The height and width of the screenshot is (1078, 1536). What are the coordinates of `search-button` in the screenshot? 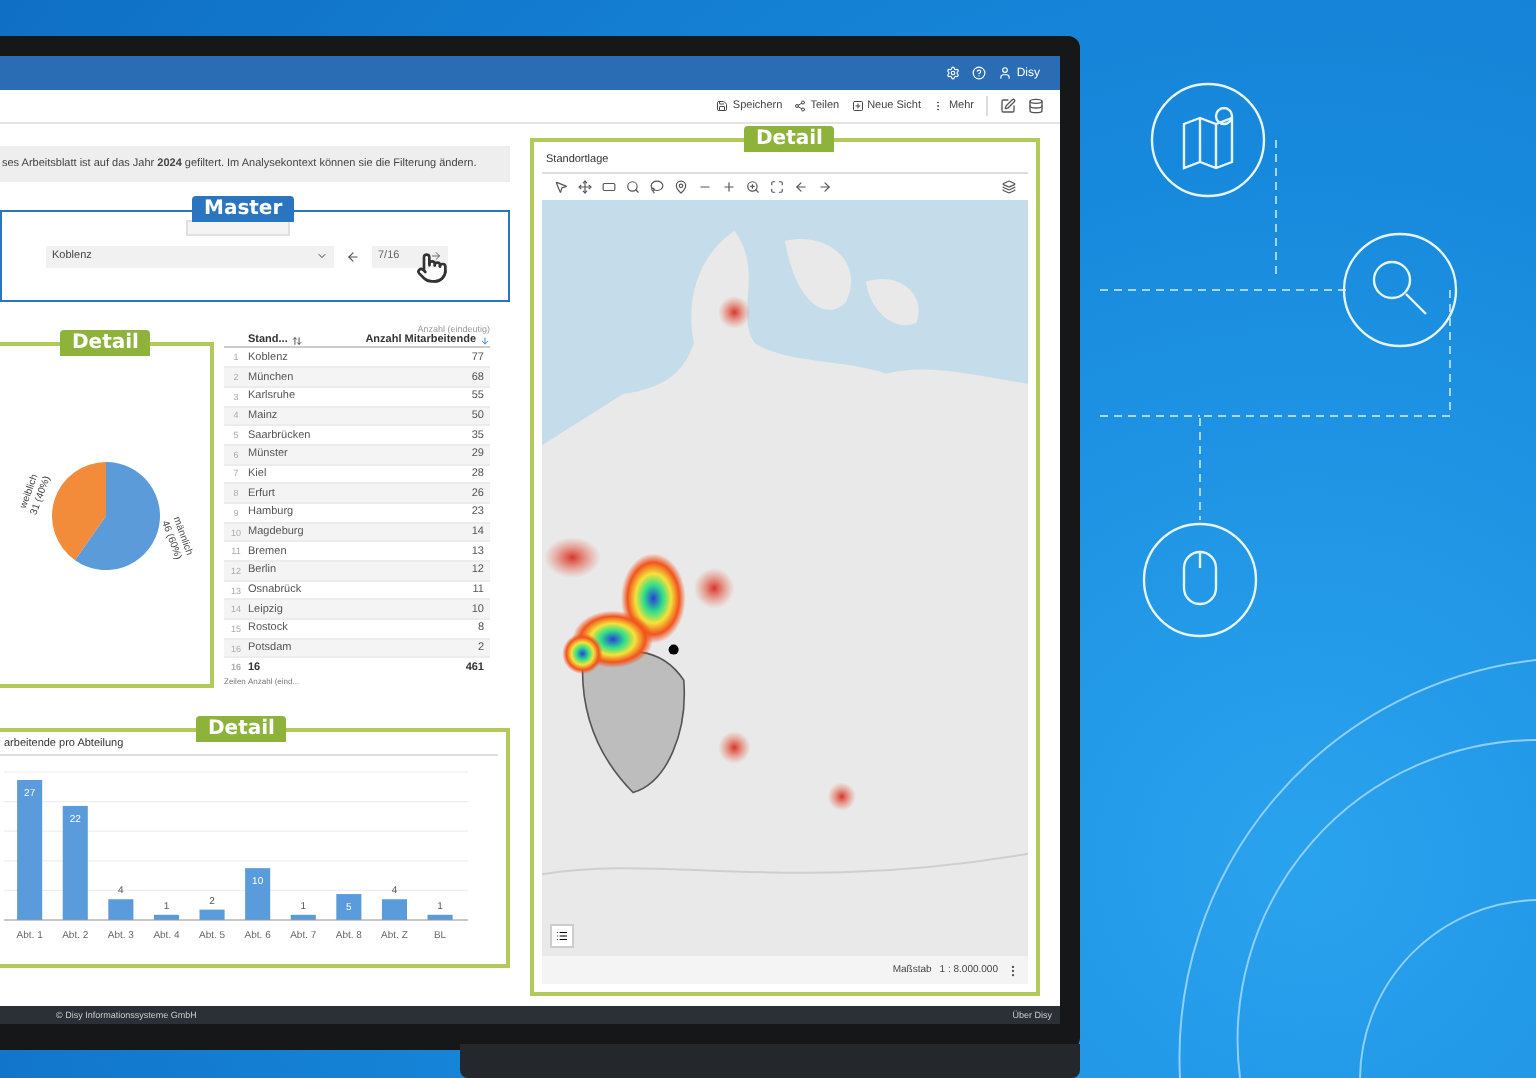 It's located at (633, 187).